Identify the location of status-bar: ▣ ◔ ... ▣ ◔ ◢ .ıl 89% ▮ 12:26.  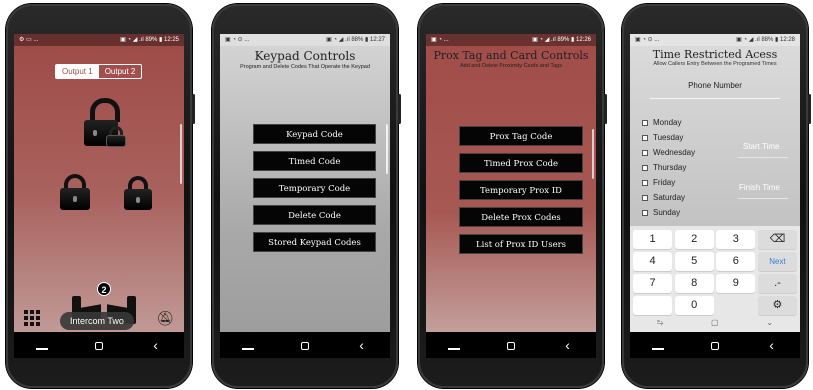
(511, 40).